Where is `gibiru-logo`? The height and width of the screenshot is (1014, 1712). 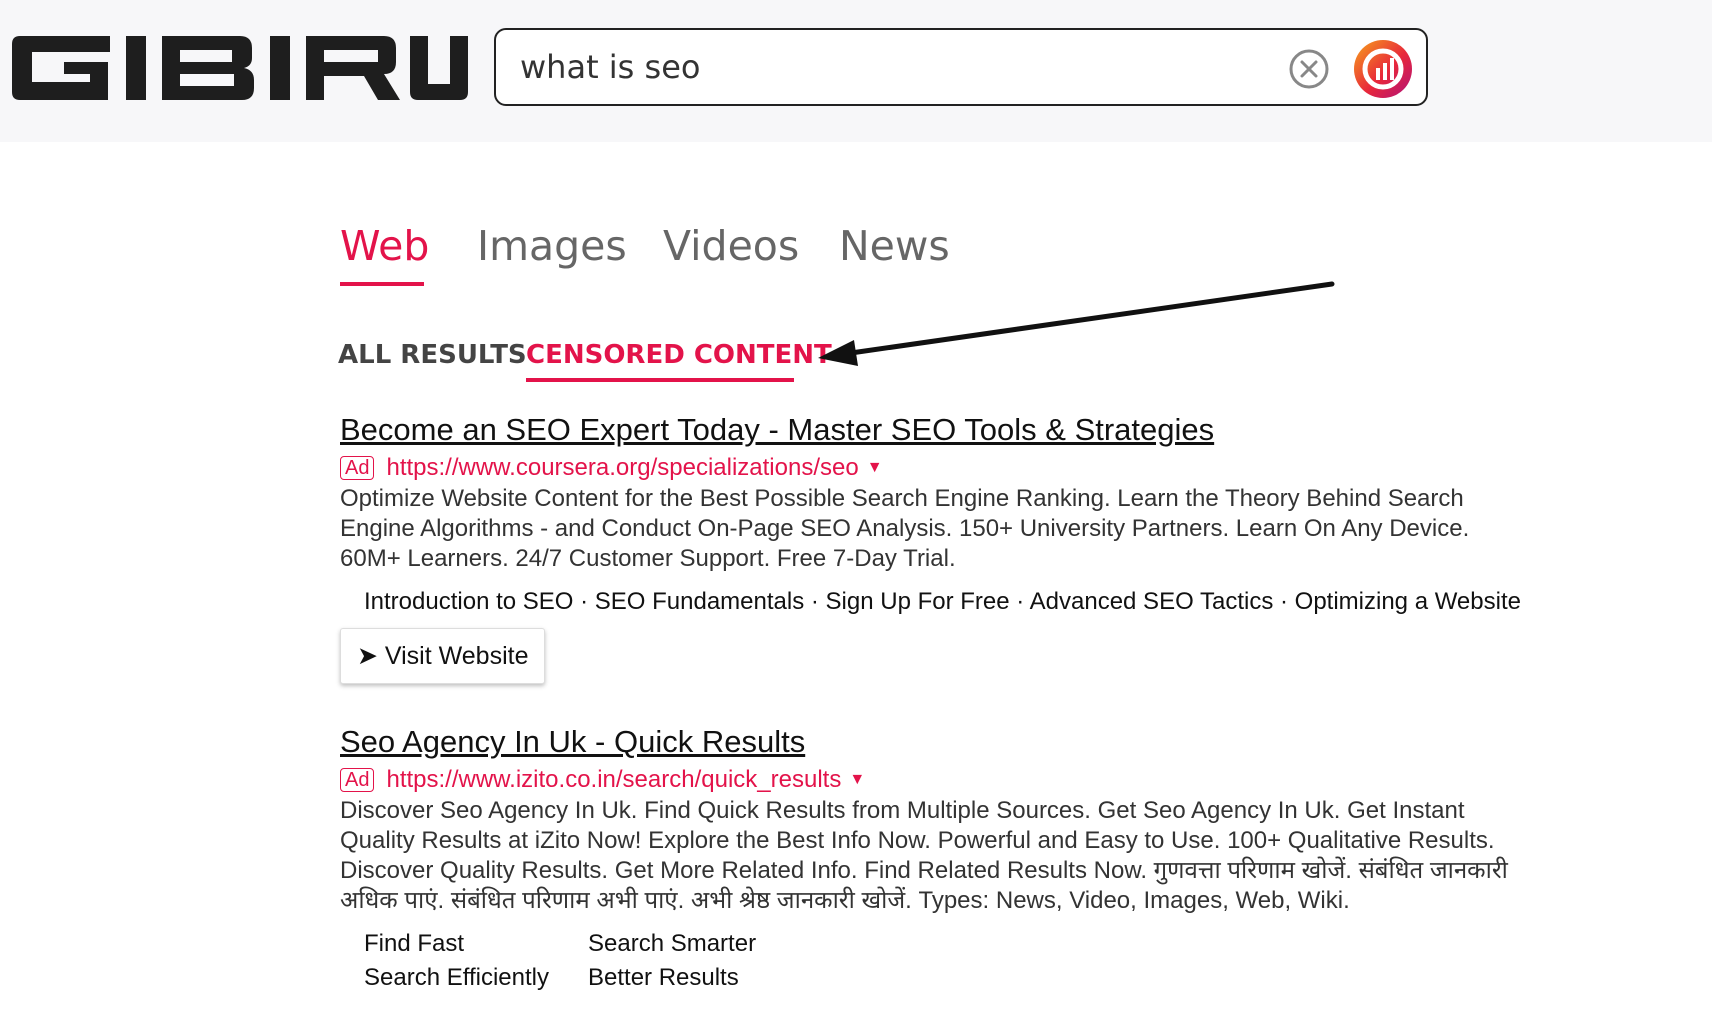
gibiru-logo is located at coordinates (240, 70).